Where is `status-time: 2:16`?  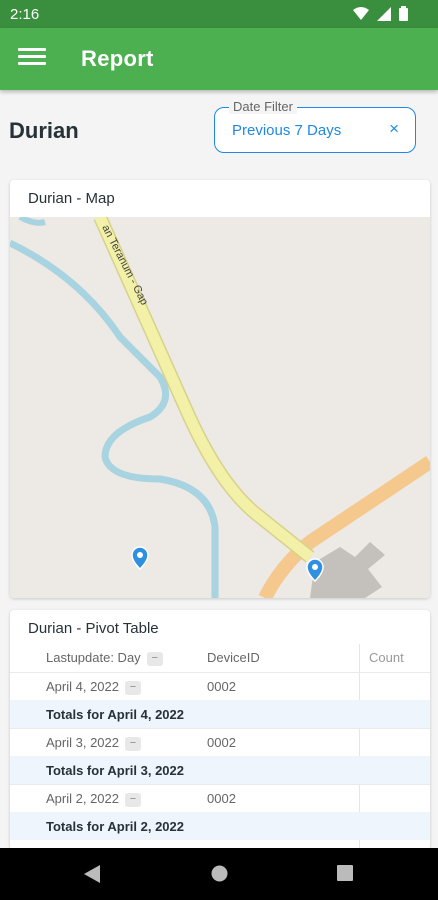
status-time: 2:16 is located at coordinates (25, 14).